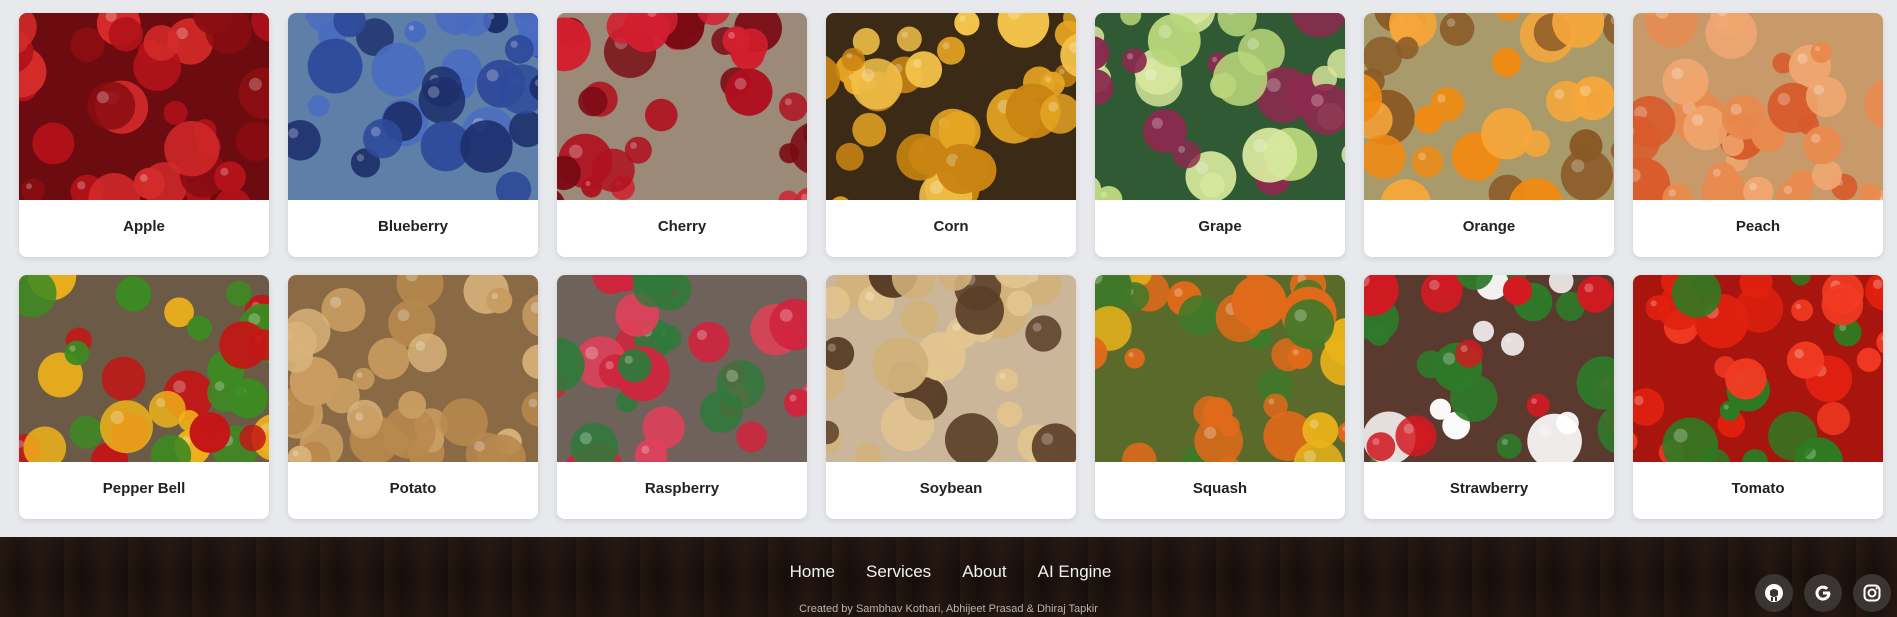  I want to click on crop-card-grape: Grape, so click(1220, 135).